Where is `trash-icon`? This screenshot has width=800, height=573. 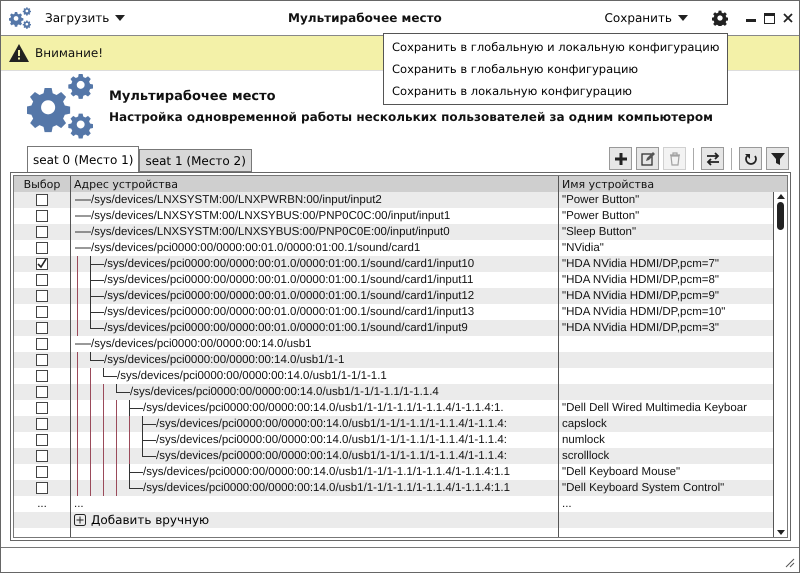 trash-icon is located at coordinates (675, 159).